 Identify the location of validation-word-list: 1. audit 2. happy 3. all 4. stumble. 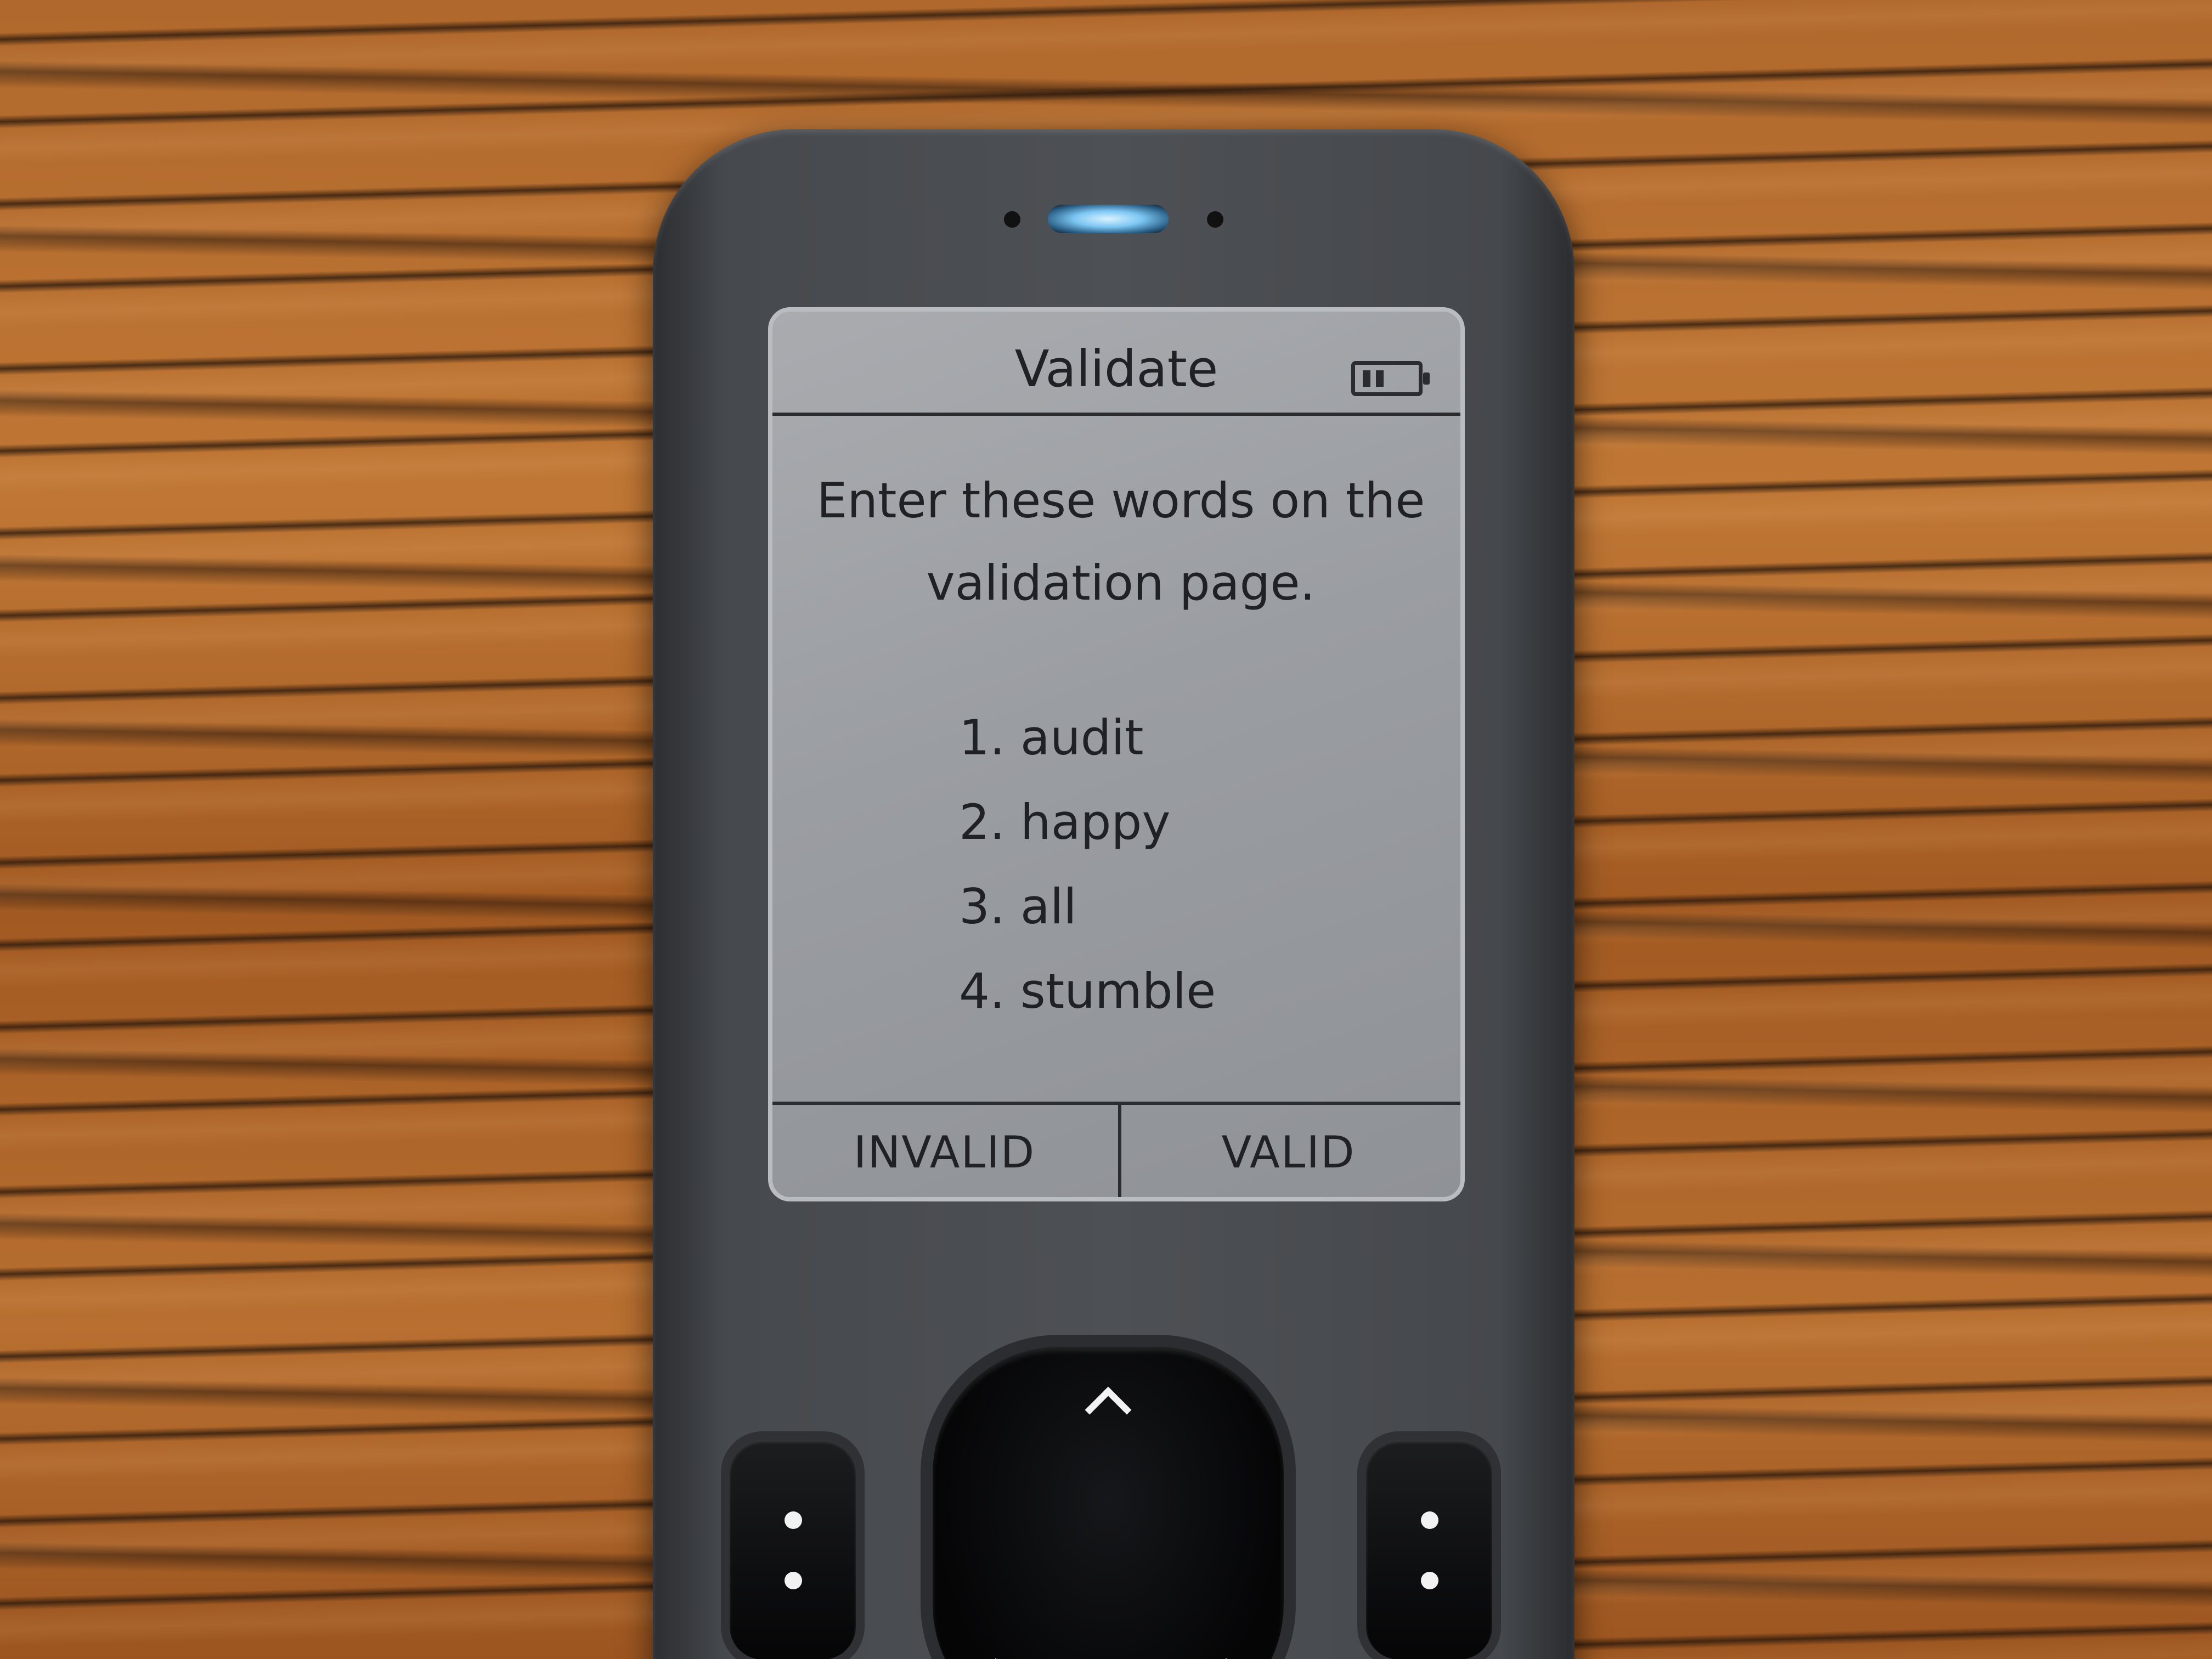
(1087, 865).